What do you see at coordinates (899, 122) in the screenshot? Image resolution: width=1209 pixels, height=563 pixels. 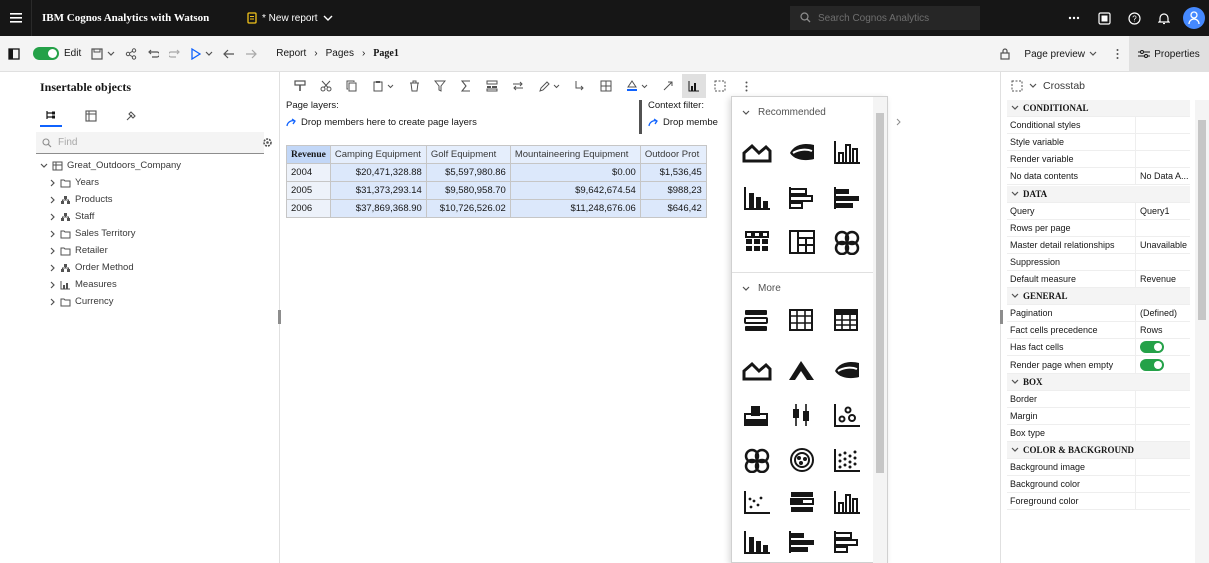 I see `collapse-arrow-icon` at bounding box center [899, 122].